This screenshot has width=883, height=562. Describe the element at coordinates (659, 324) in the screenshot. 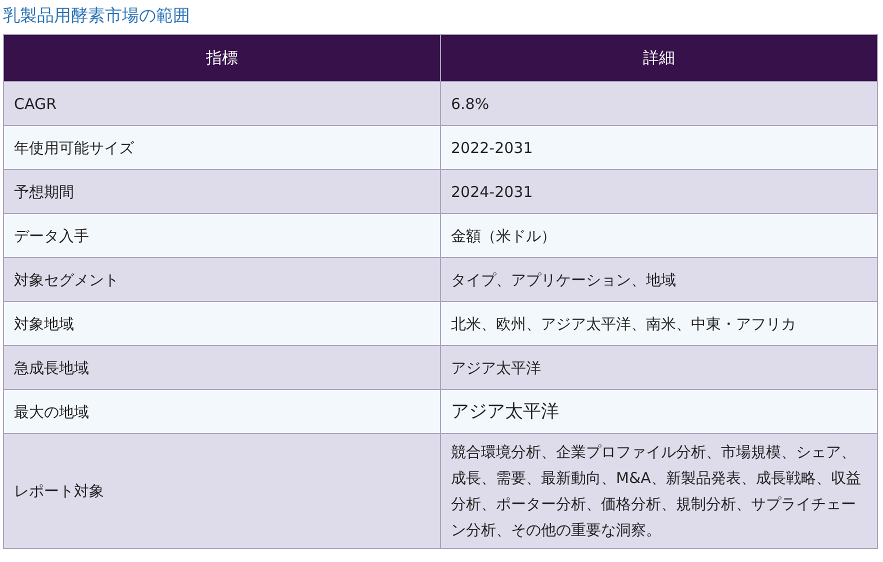

I see `table-cell: 北米、欧州、アジア太平洋、南米、中東・アフリカ` at that location.